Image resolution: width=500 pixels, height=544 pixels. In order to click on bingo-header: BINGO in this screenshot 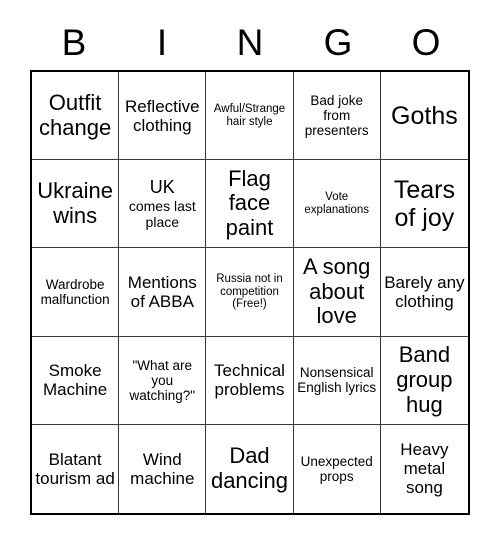, I will do `click(250, 42)`.